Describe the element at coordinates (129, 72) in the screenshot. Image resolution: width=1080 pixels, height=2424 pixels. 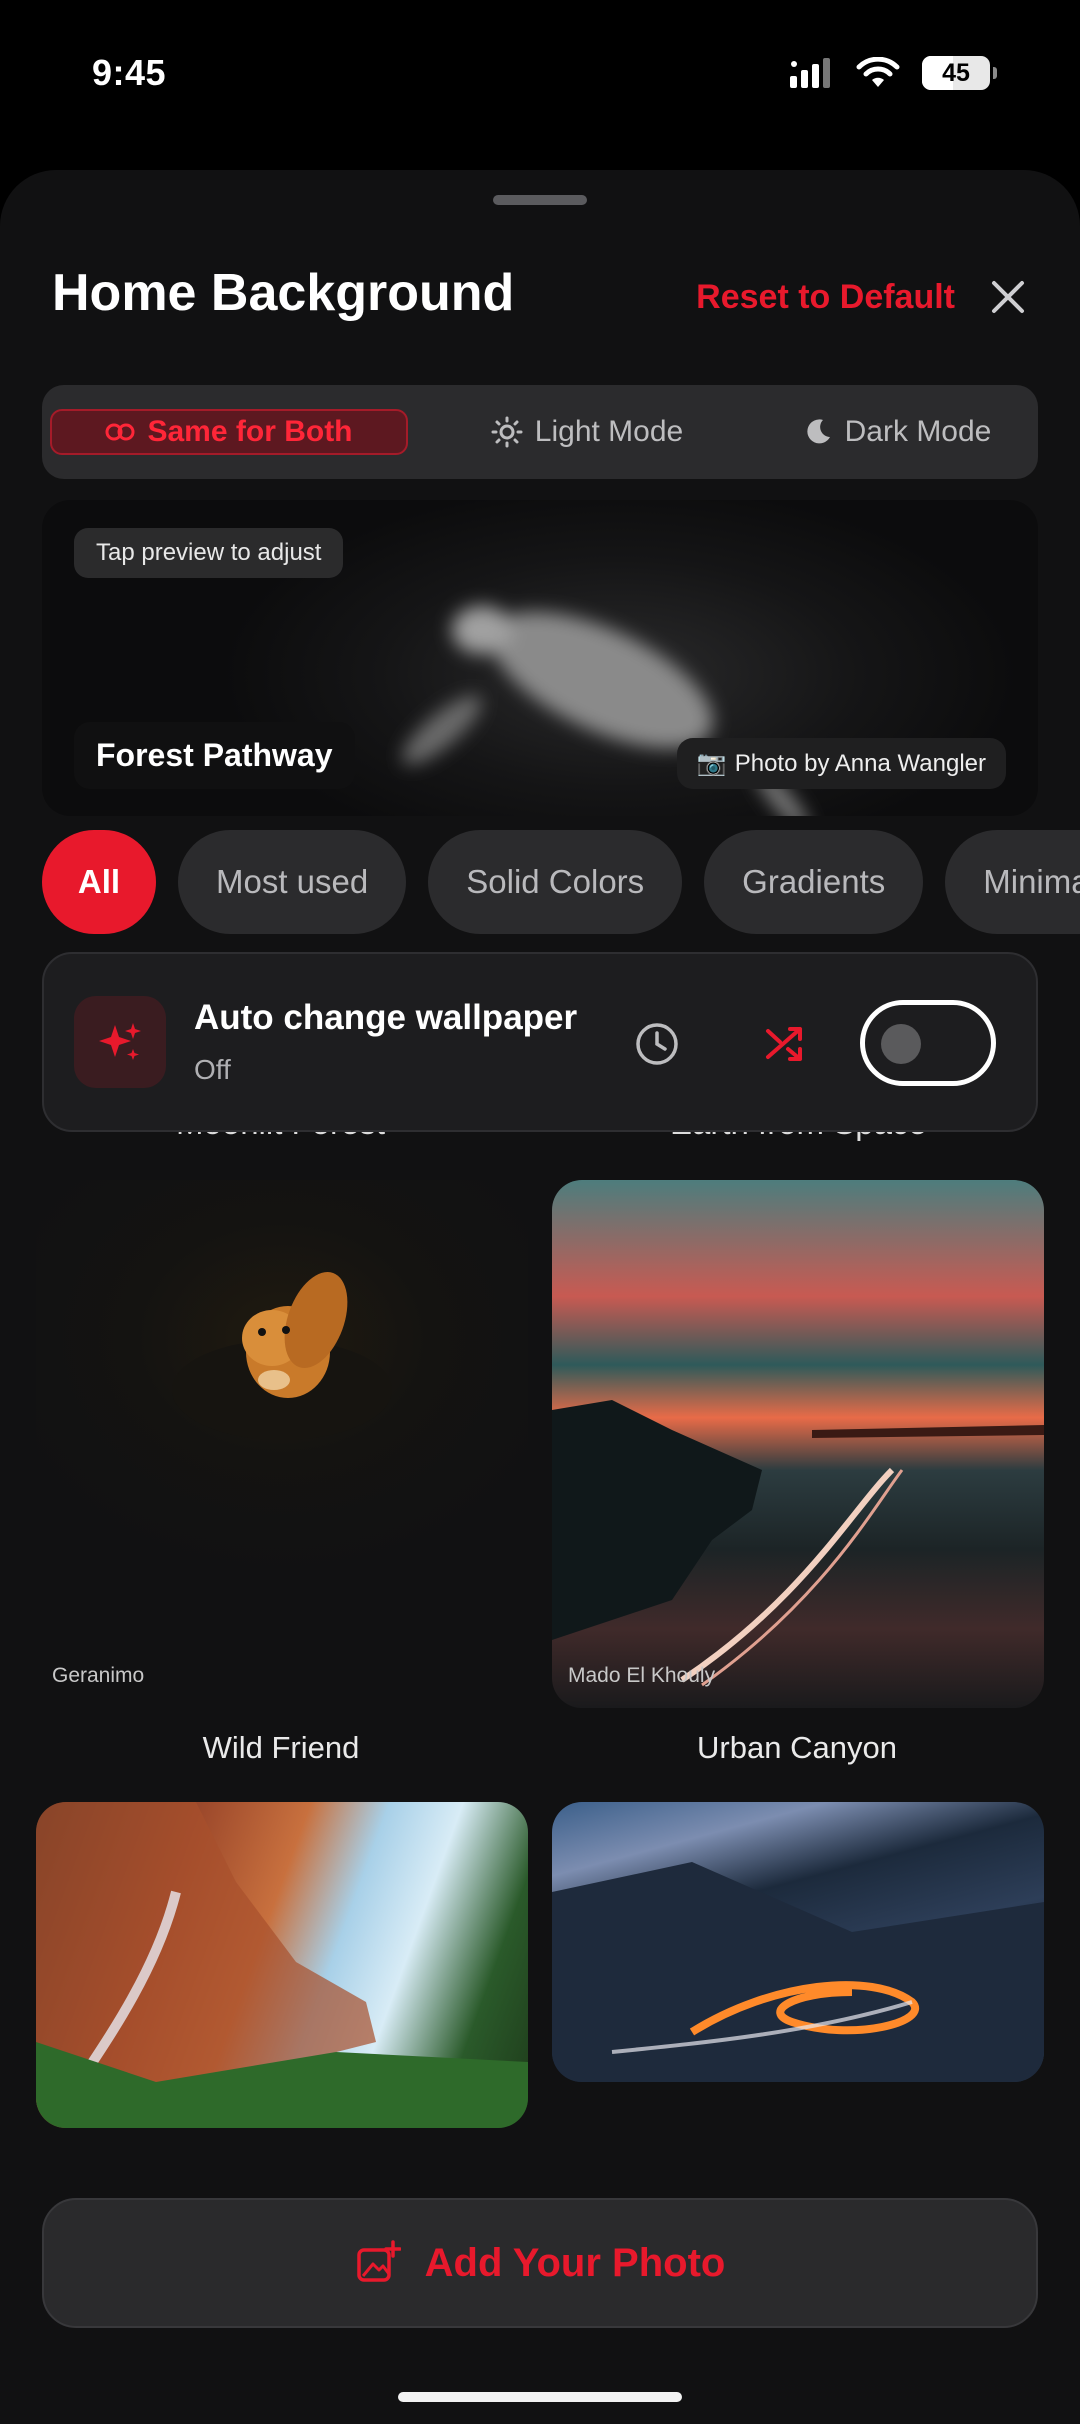
I see `status-time: 9:45` at that location.